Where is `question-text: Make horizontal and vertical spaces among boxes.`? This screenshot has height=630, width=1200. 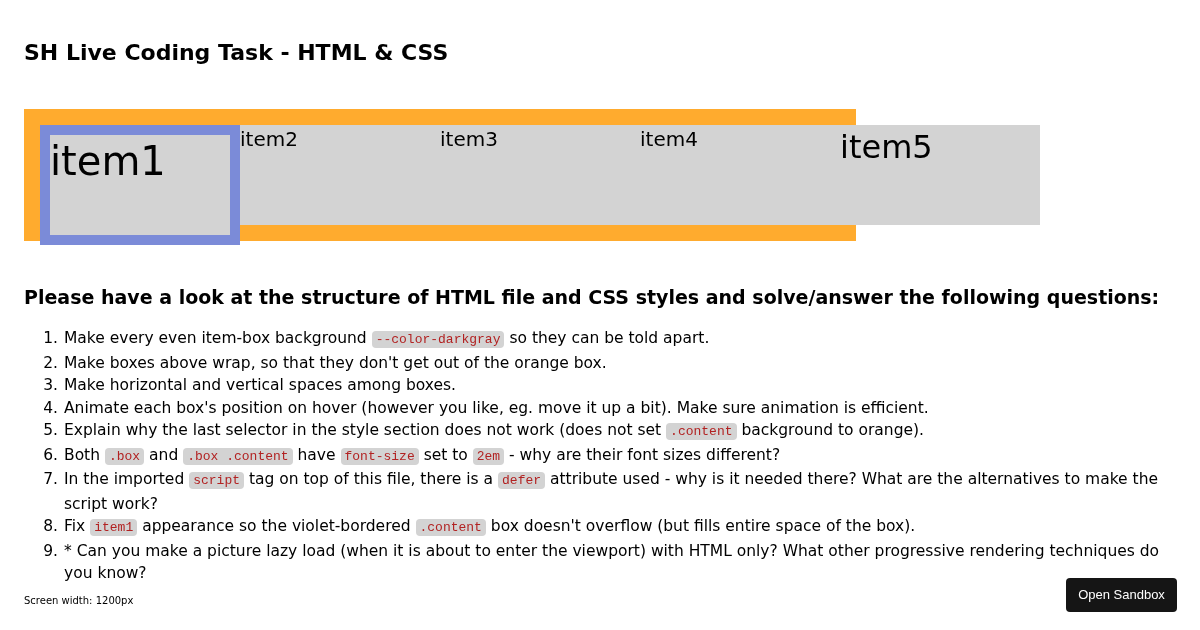
question-text: Make horizontal and vertical spaces among boxes. is located at coordinates (260, 385).